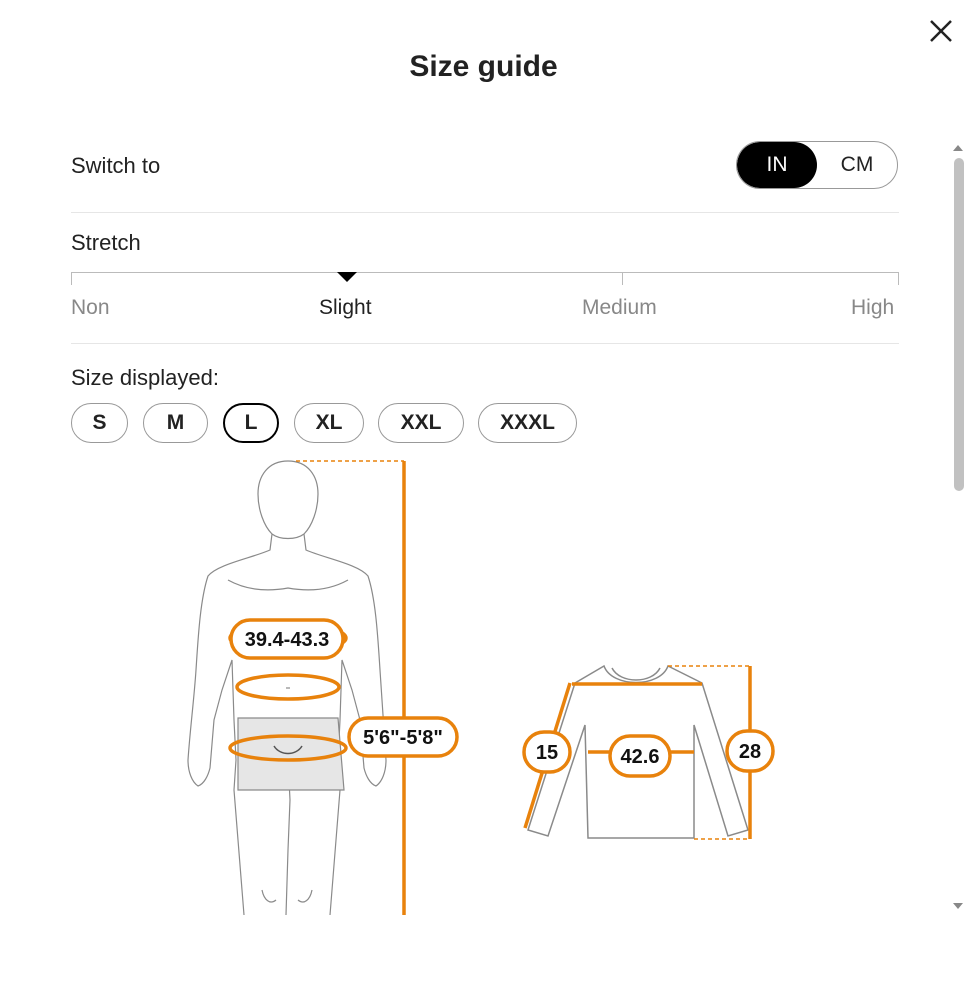 The height and width of the screenshot is (1000, 967). What do you see at coordinates (347, 277) in the screenshot?
I see `stretch-marker` at bounding box center [347, 277].